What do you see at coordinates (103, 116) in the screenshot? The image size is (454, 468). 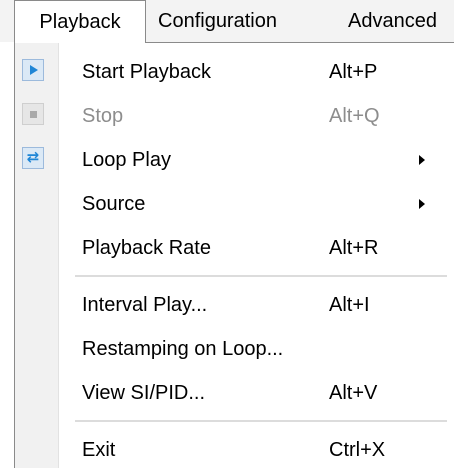 I see `menu-item-label: Stop` at bounding box center [103, 116].